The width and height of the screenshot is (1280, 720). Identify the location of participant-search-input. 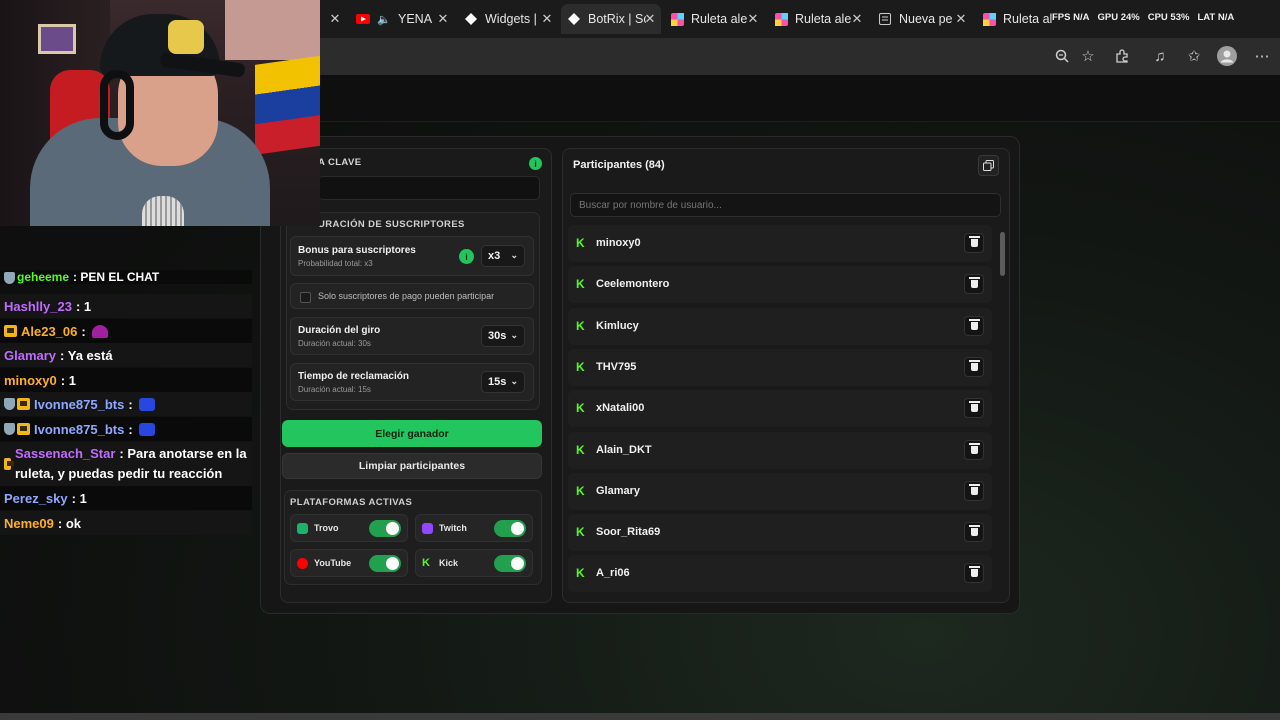
(785, 205).